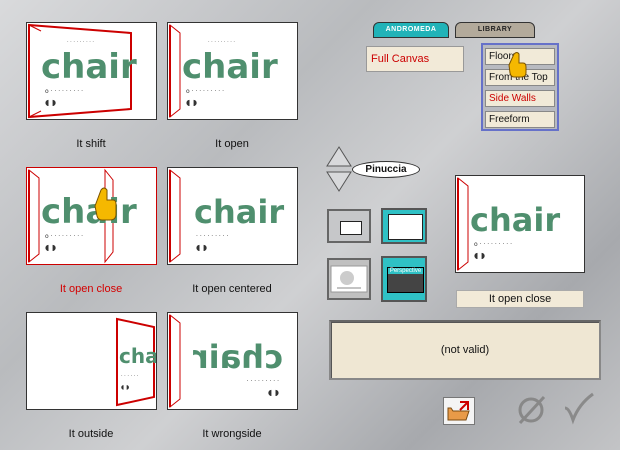  Describe the element at coordinates (517, 65) in the screenshot. I see `hand-pointer-icon` at that location.